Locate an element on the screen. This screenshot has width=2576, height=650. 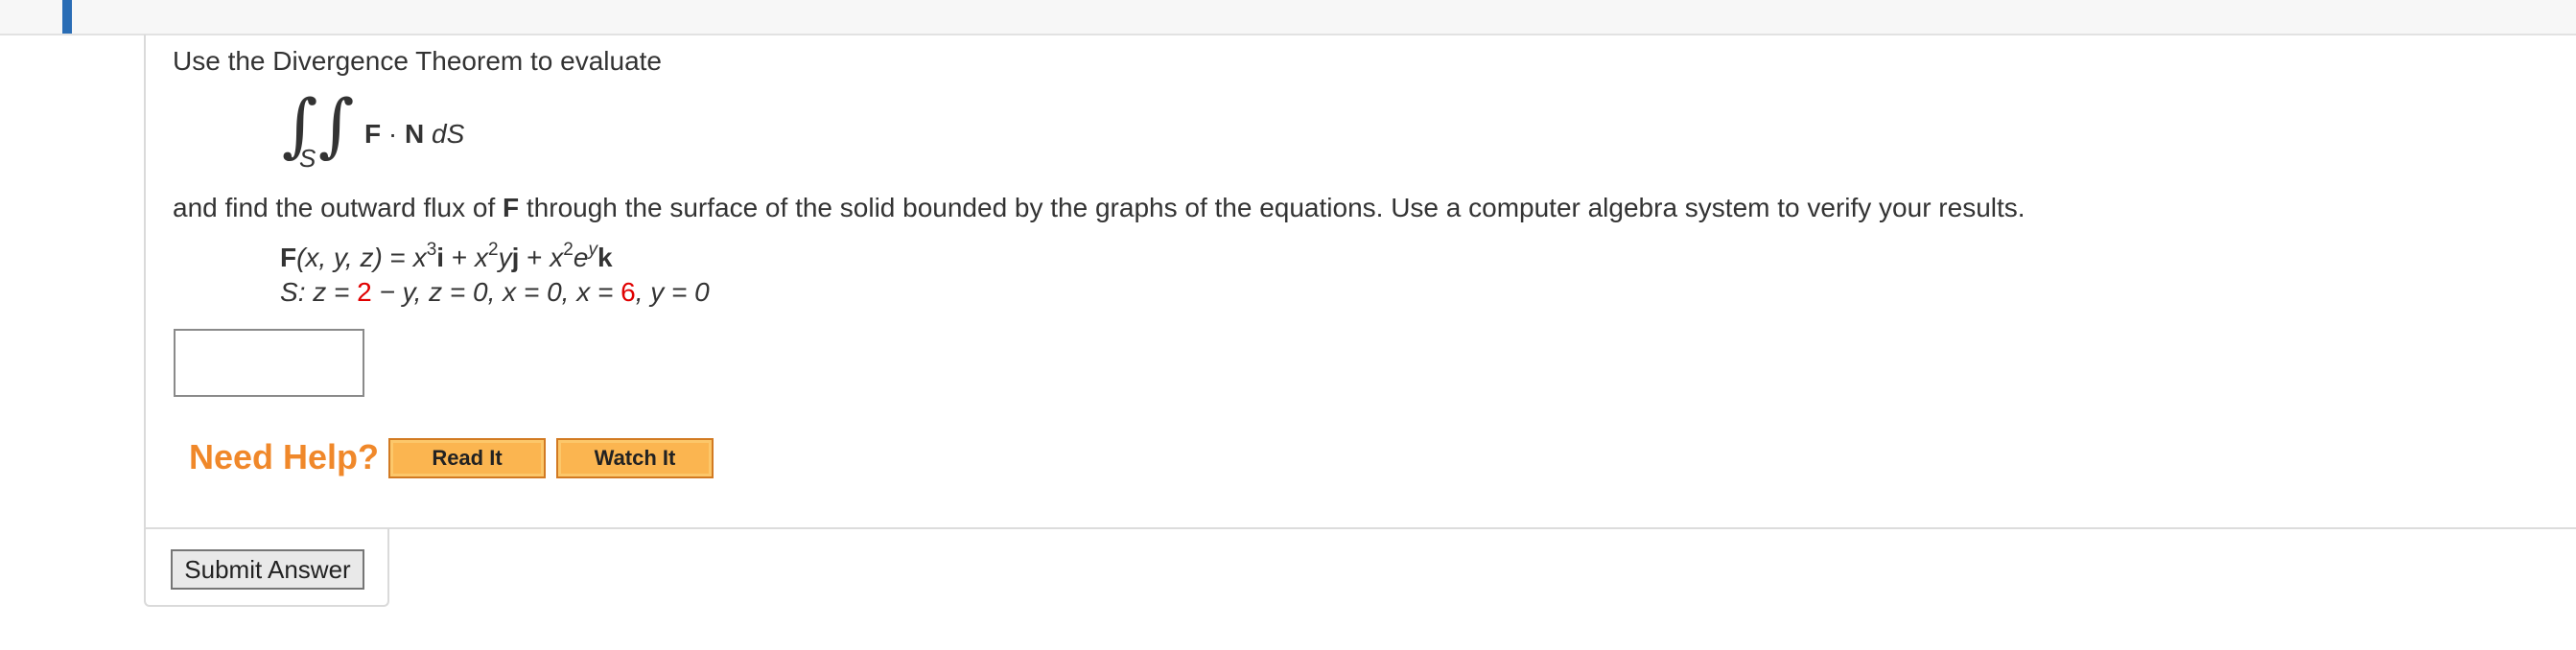
integral-subscript: S is located at coordinates (307, 158).